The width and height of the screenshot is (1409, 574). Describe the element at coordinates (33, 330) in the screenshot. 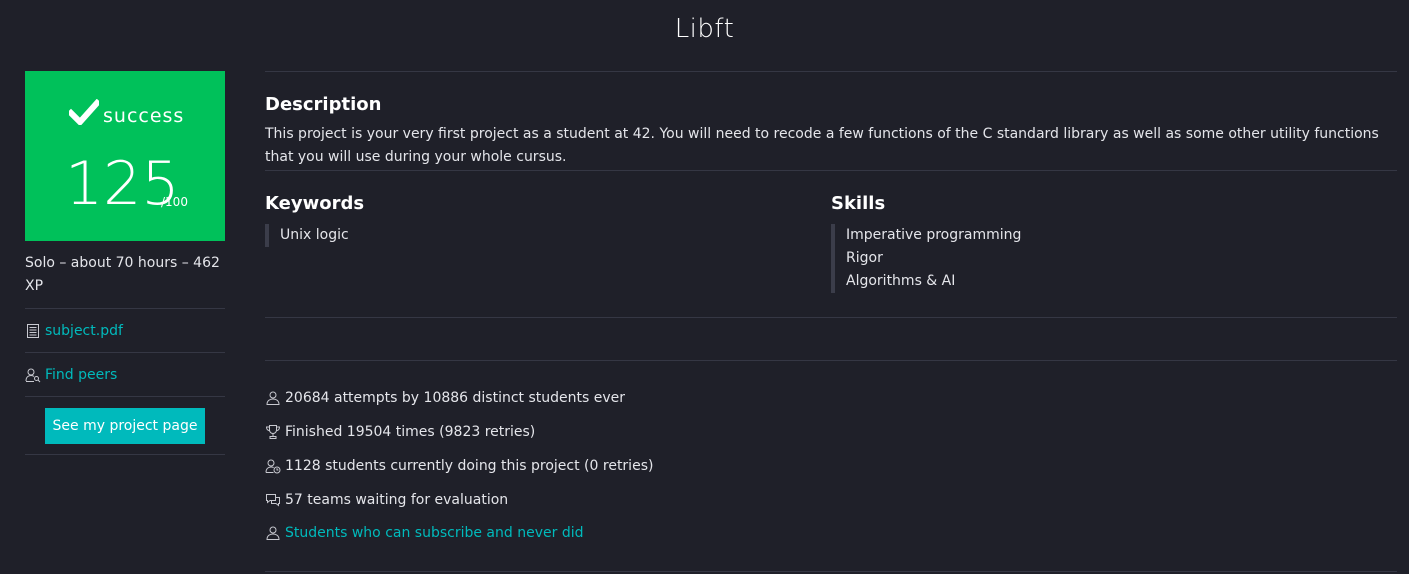

I see `document-icon` at that location.